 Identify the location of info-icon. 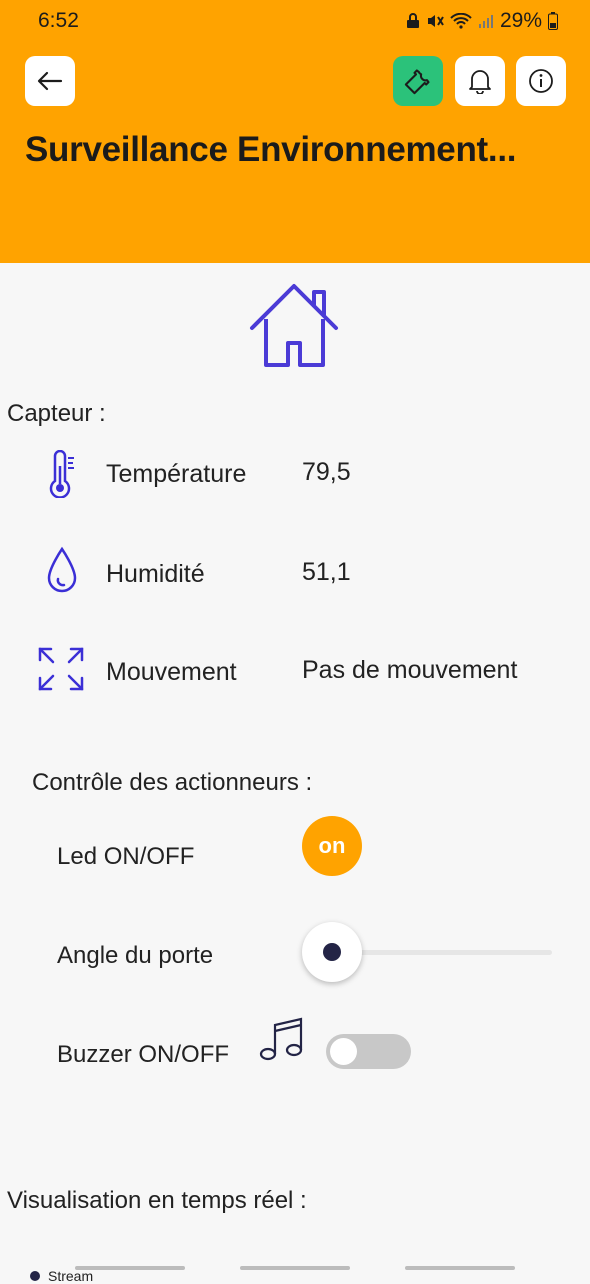
(541, 81).